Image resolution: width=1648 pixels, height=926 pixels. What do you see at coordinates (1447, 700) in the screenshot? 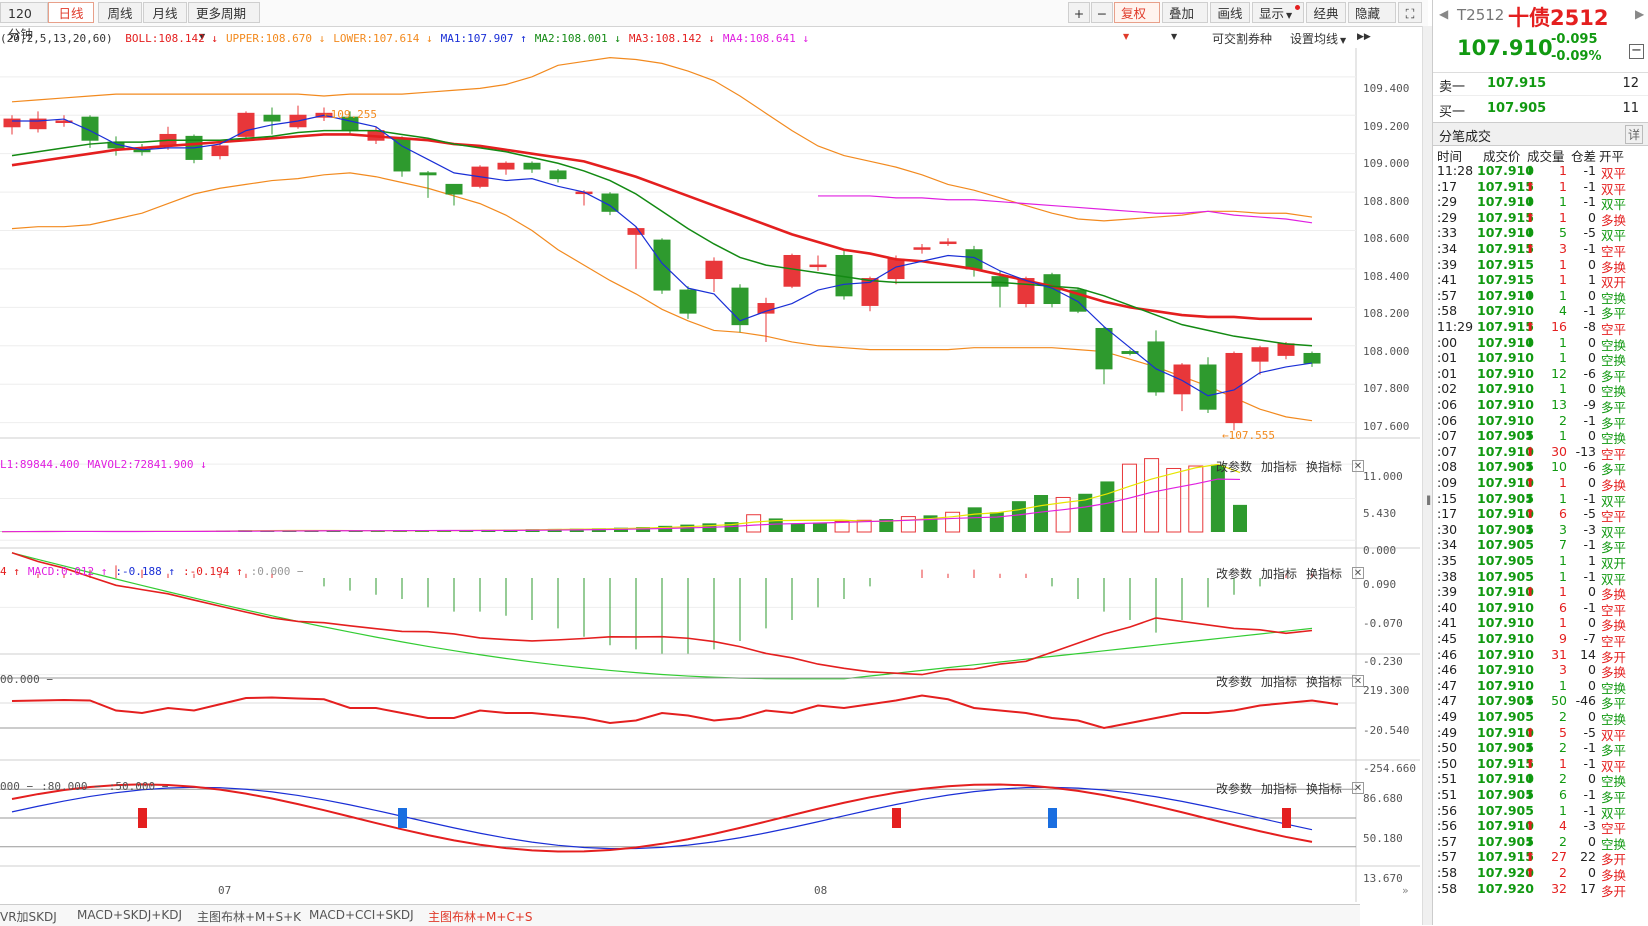
I see `tick-time: :47` at bounding box center [1447, 700].